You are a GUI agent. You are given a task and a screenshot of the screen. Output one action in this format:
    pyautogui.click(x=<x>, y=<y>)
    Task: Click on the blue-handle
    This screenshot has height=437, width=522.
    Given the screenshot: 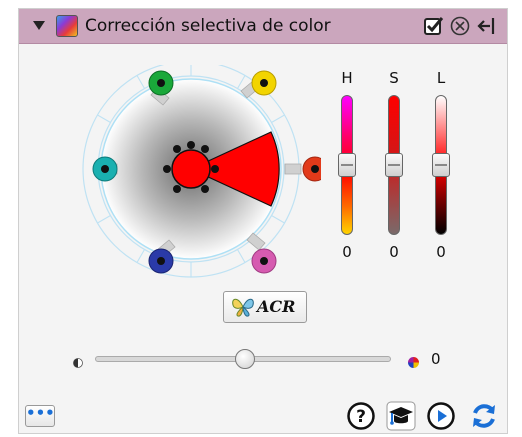 What is the action you would take?
    pyautogui.click(x=161, y=261)
    